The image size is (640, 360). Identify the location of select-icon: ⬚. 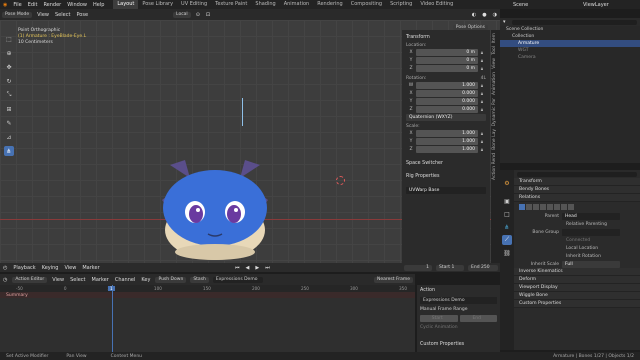
(9, 39).